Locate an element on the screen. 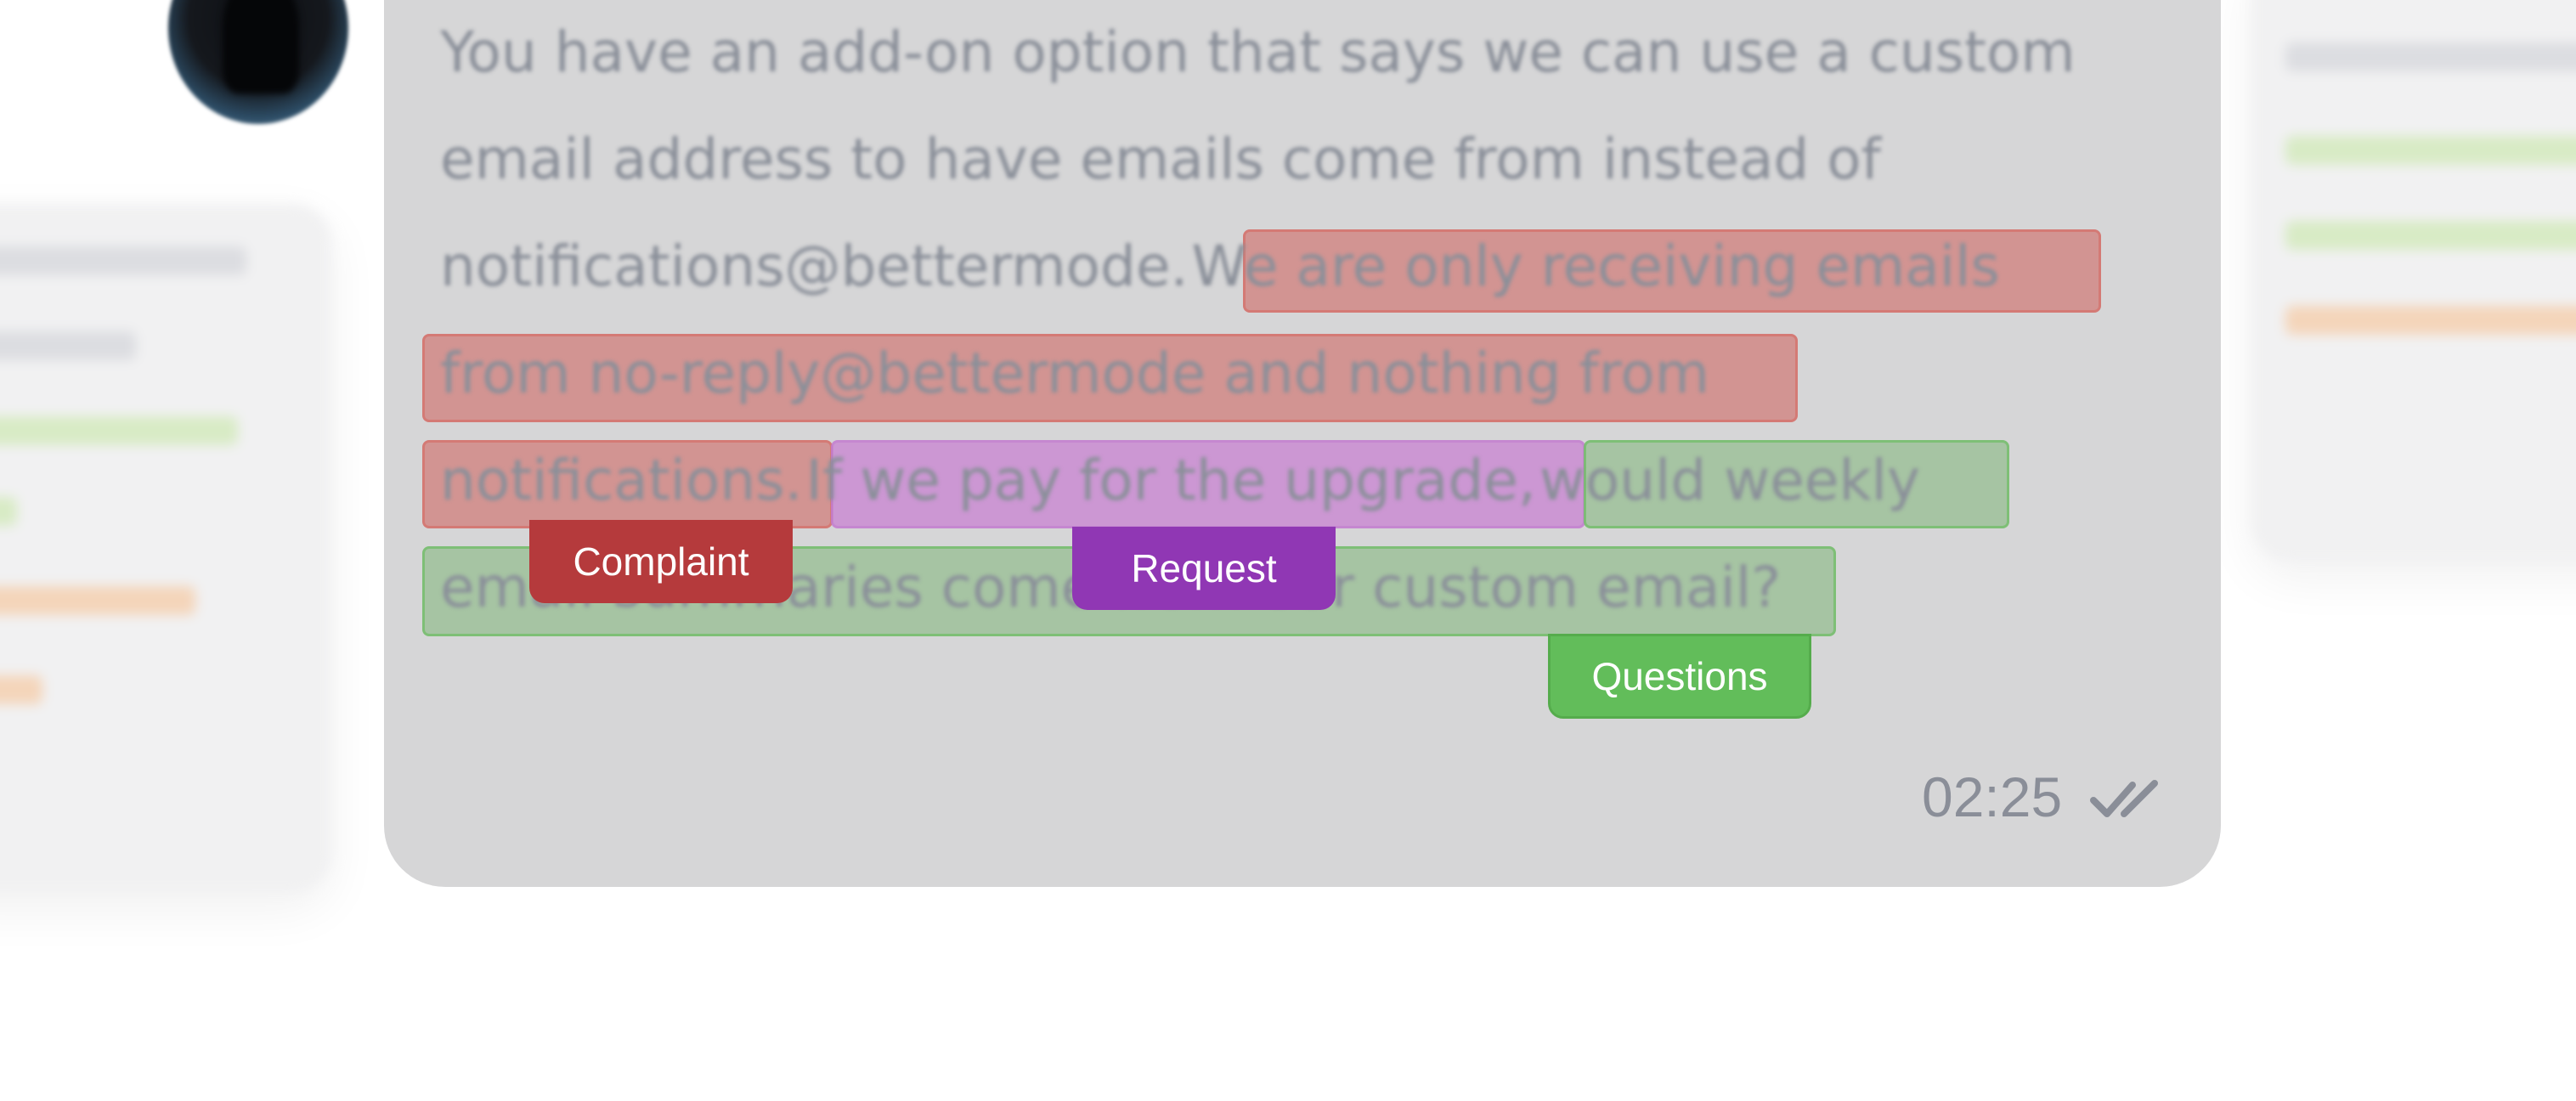  request-tag: Request is located at coordinates (1204, 569).